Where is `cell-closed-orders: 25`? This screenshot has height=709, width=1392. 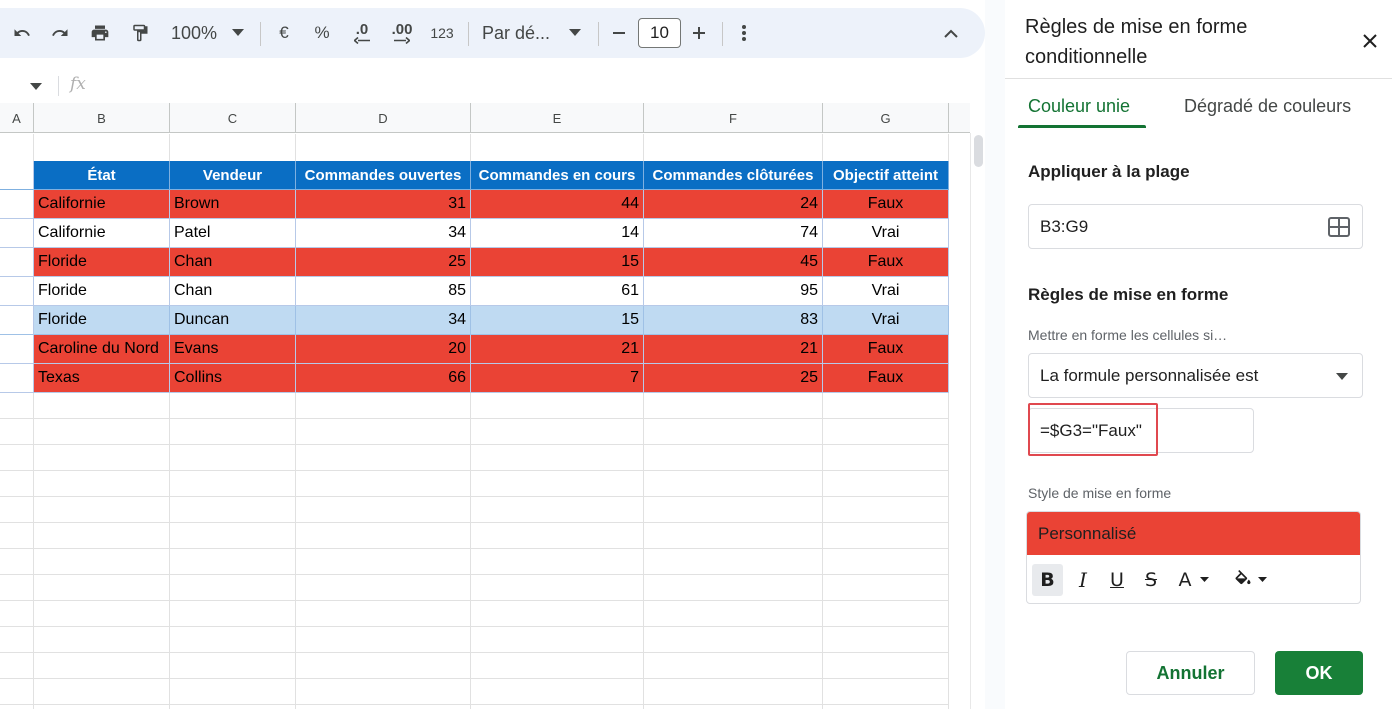 cell-closed-orders: 25 is located at coordinates (733, 378).